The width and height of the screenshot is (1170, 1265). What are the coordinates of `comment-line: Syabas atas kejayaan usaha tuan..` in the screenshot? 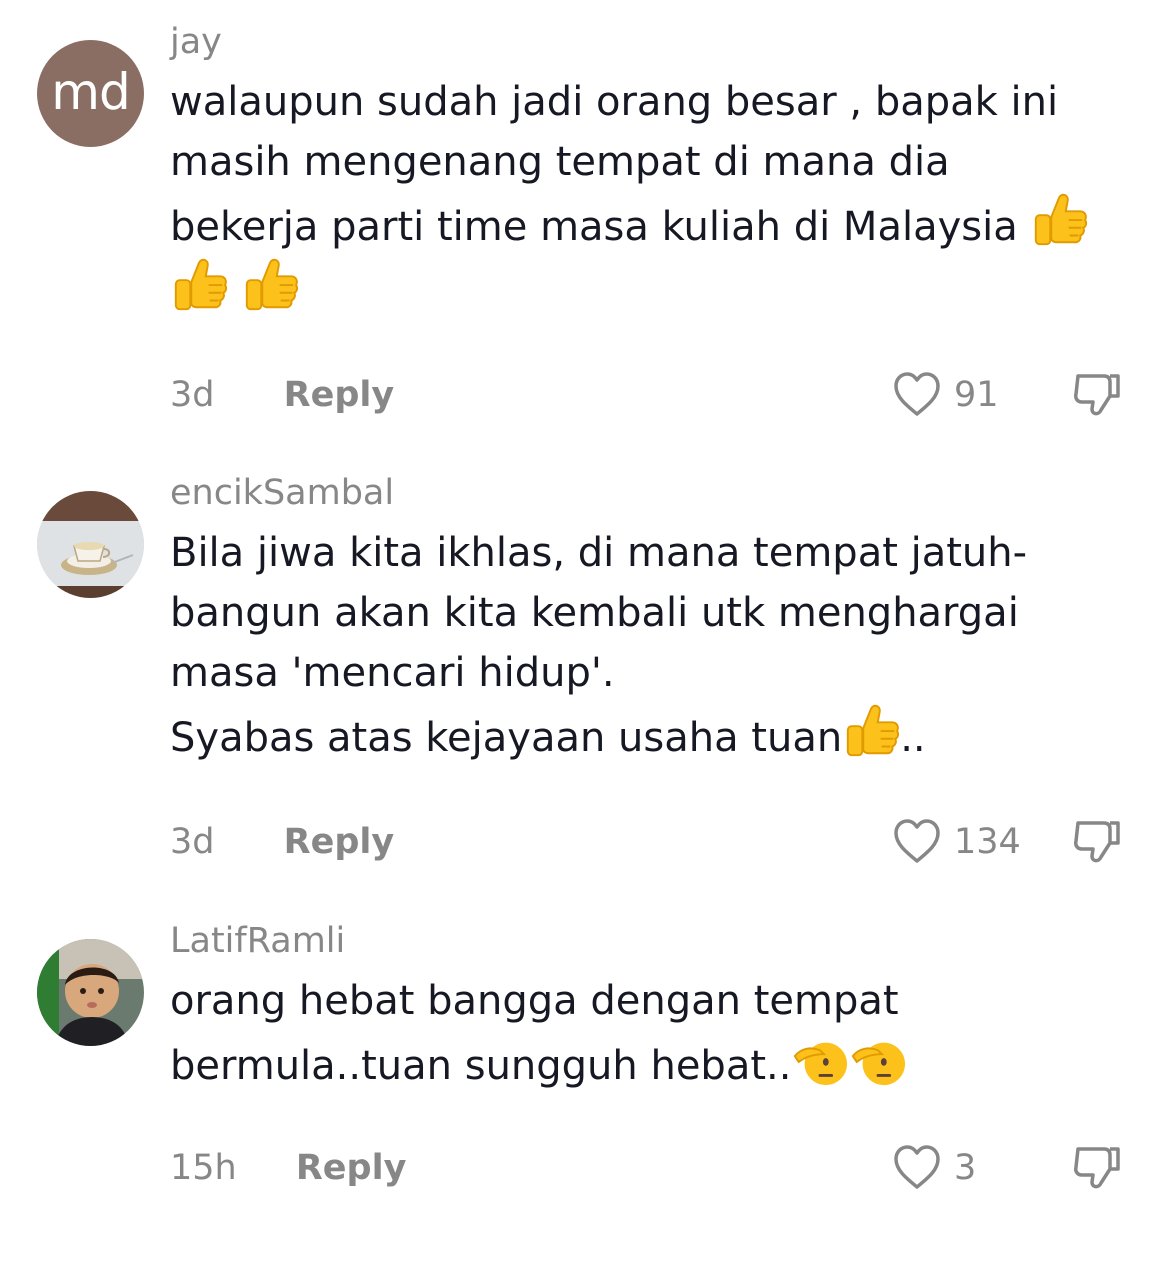 It's located at (650, 735).